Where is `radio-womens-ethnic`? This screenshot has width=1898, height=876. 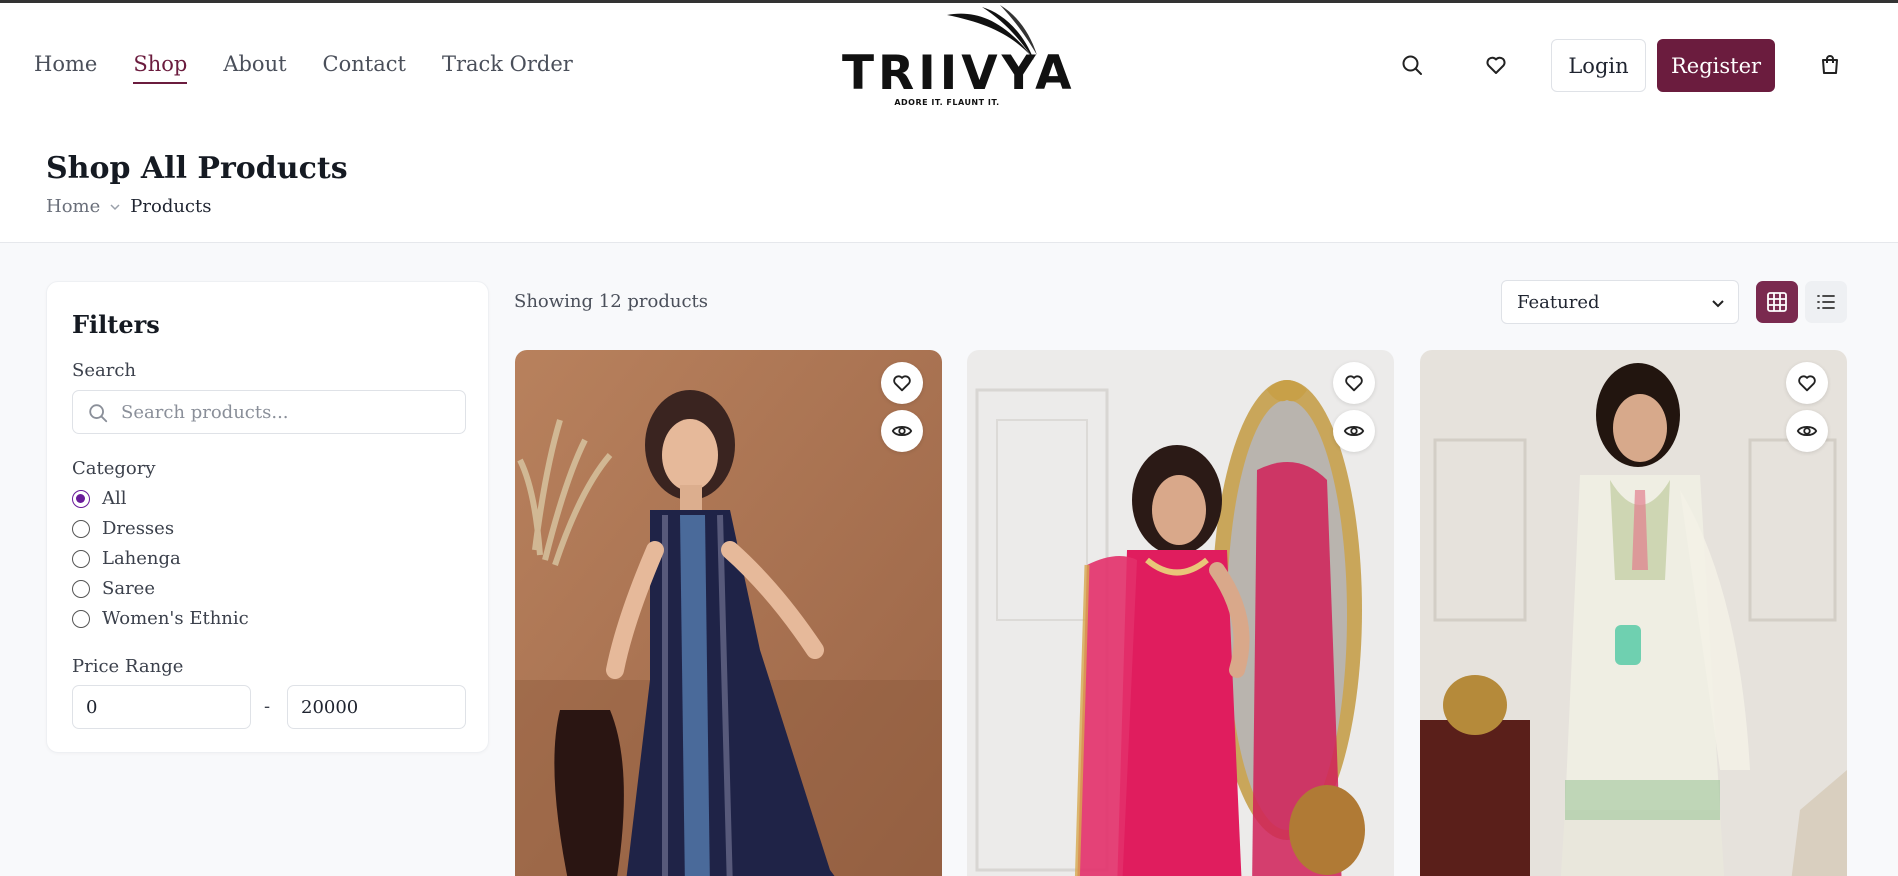 radio-womens-ethnic is located at coordinates (81, 618).